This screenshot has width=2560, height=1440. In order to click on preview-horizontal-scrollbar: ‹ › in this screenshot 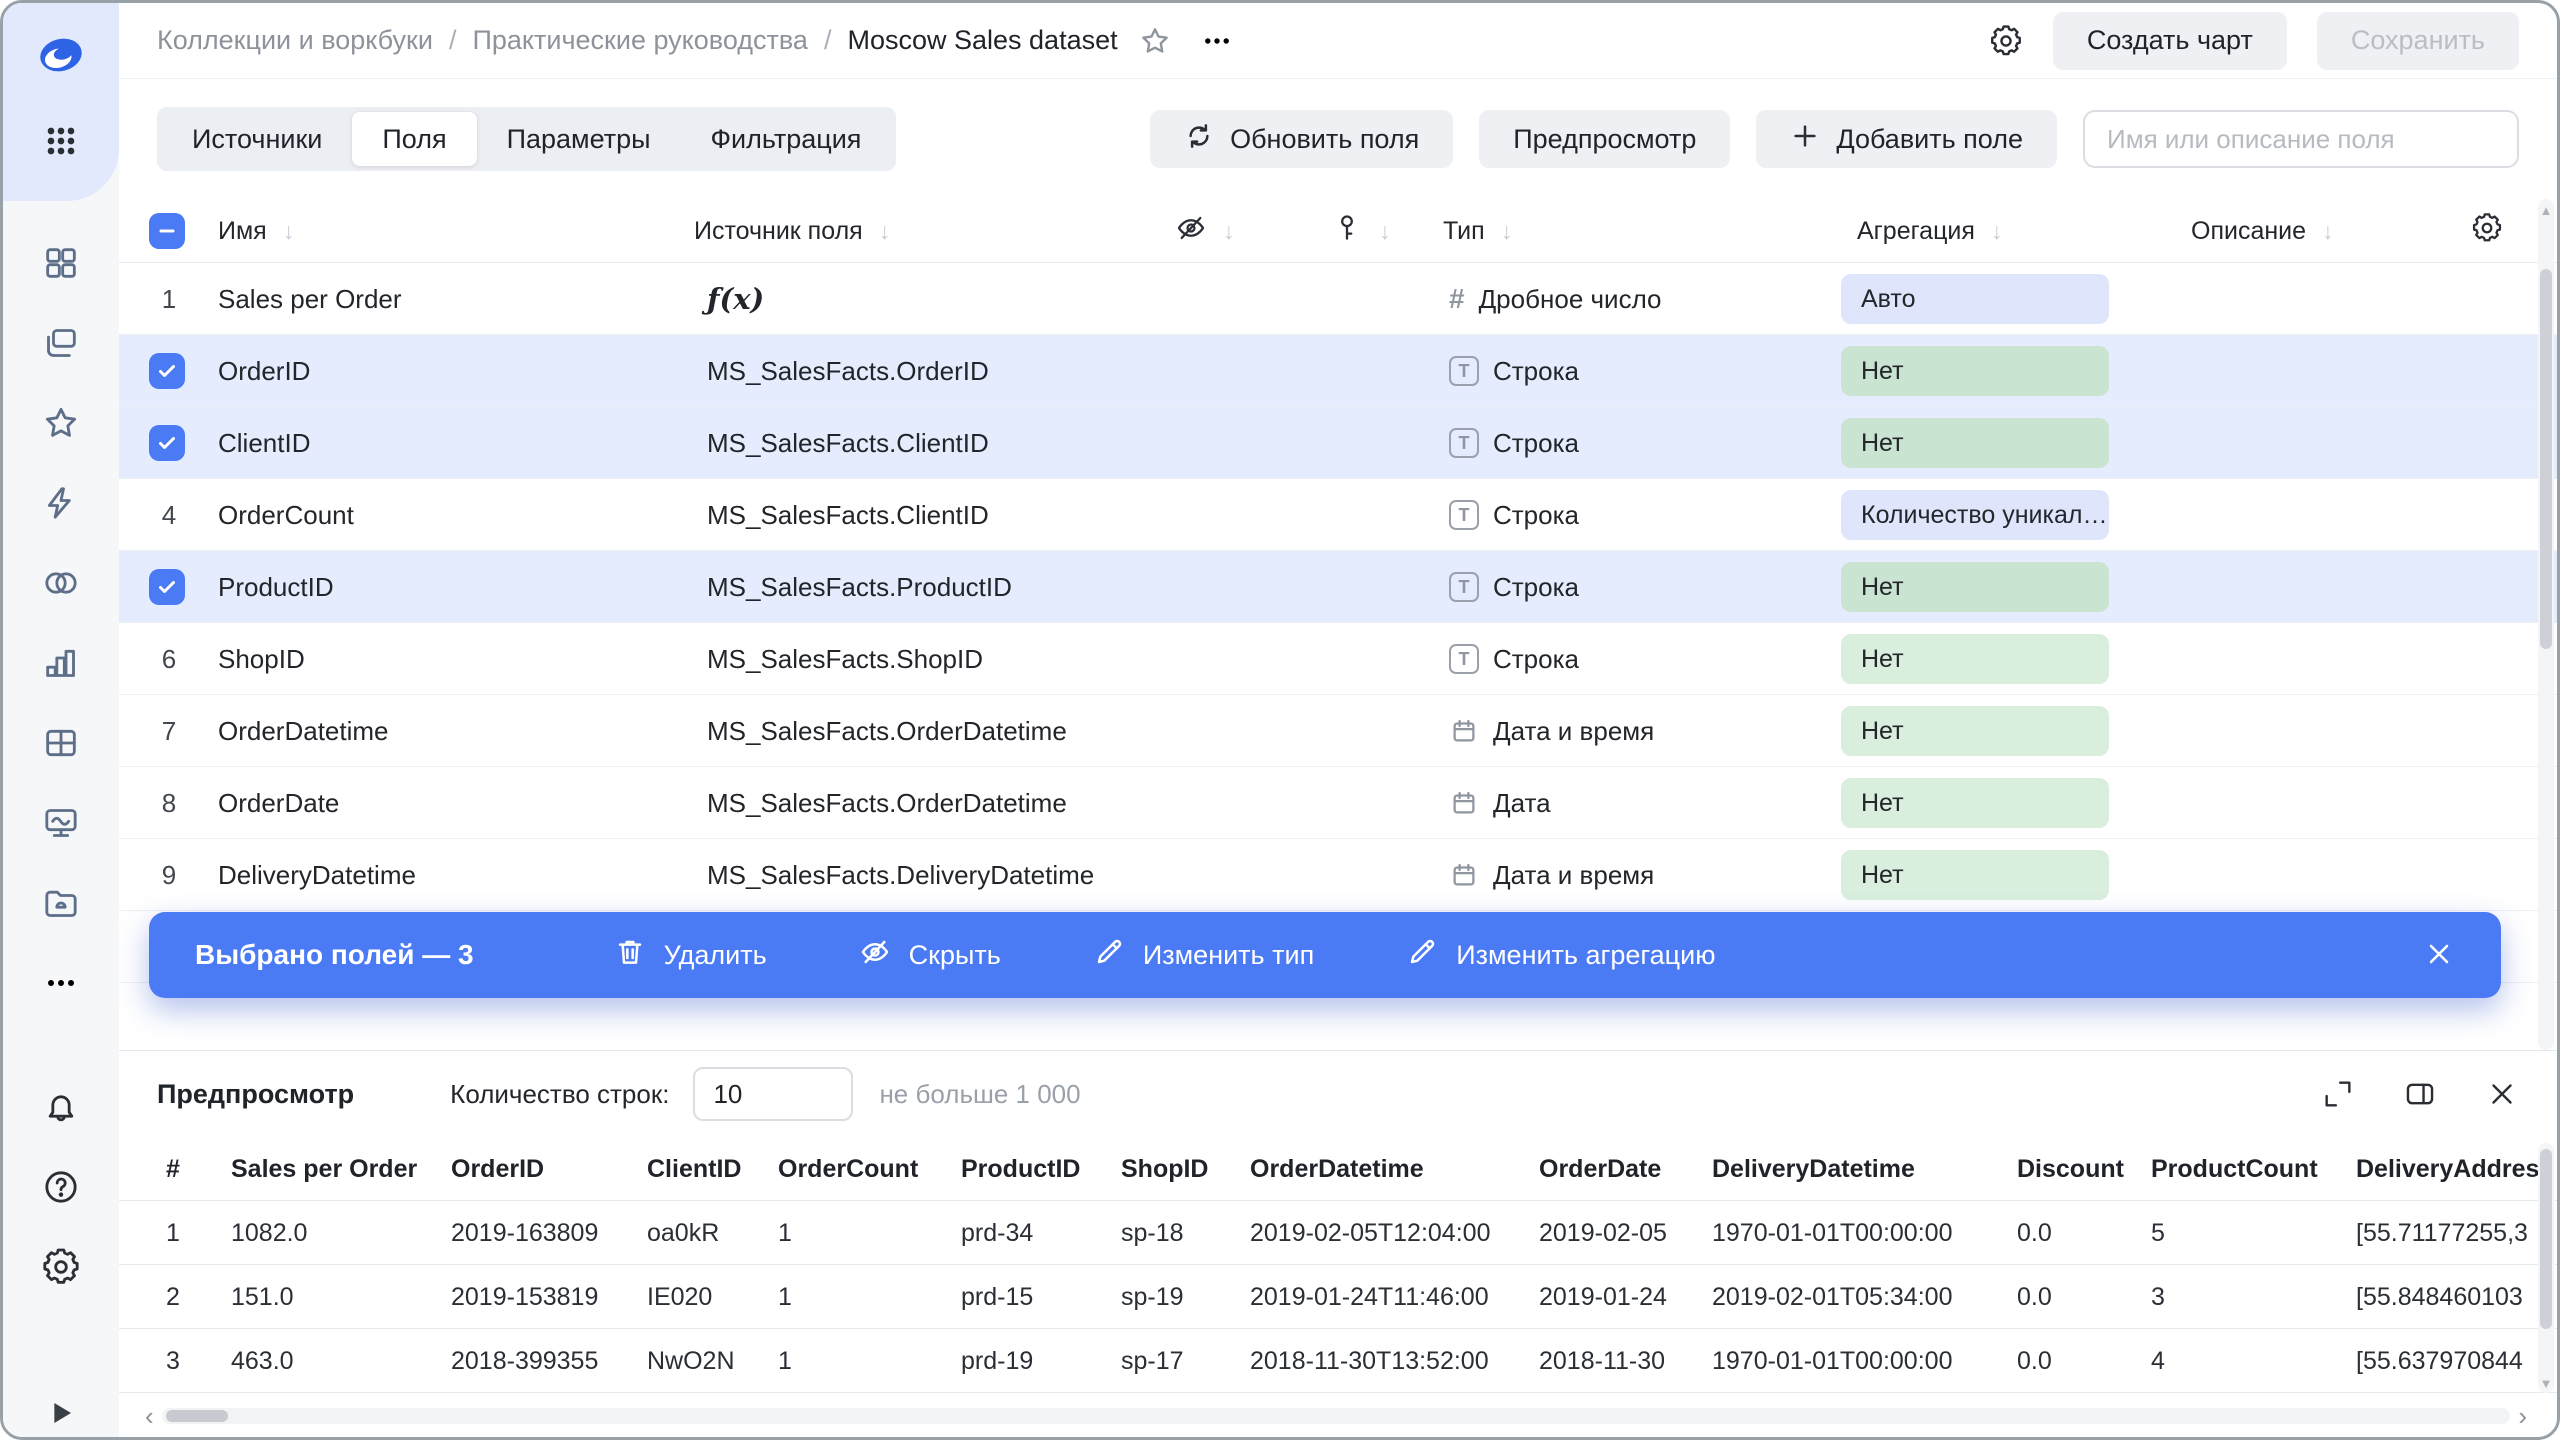, I will do `click(1336, 1416)`.